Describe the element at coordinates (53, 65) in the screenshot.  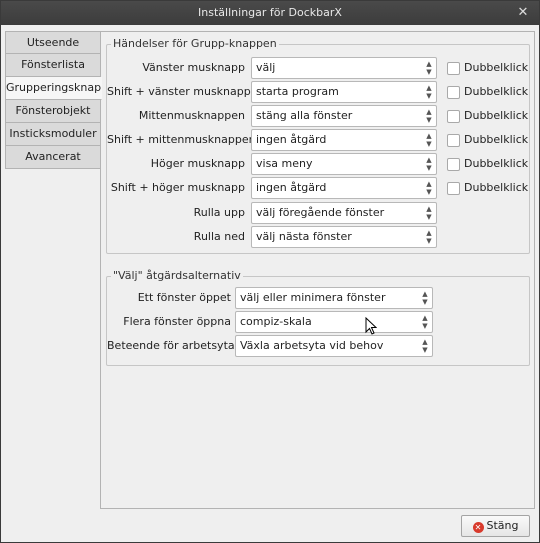
I see `tab-fonsterlista: Fönsterlista` at that location.